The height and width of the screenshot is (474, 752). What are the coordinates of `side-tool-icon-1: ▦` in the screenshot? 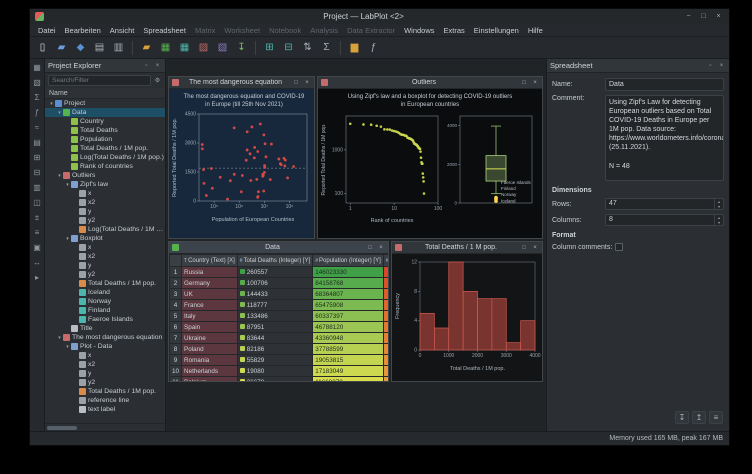 It's located at (37, 68).